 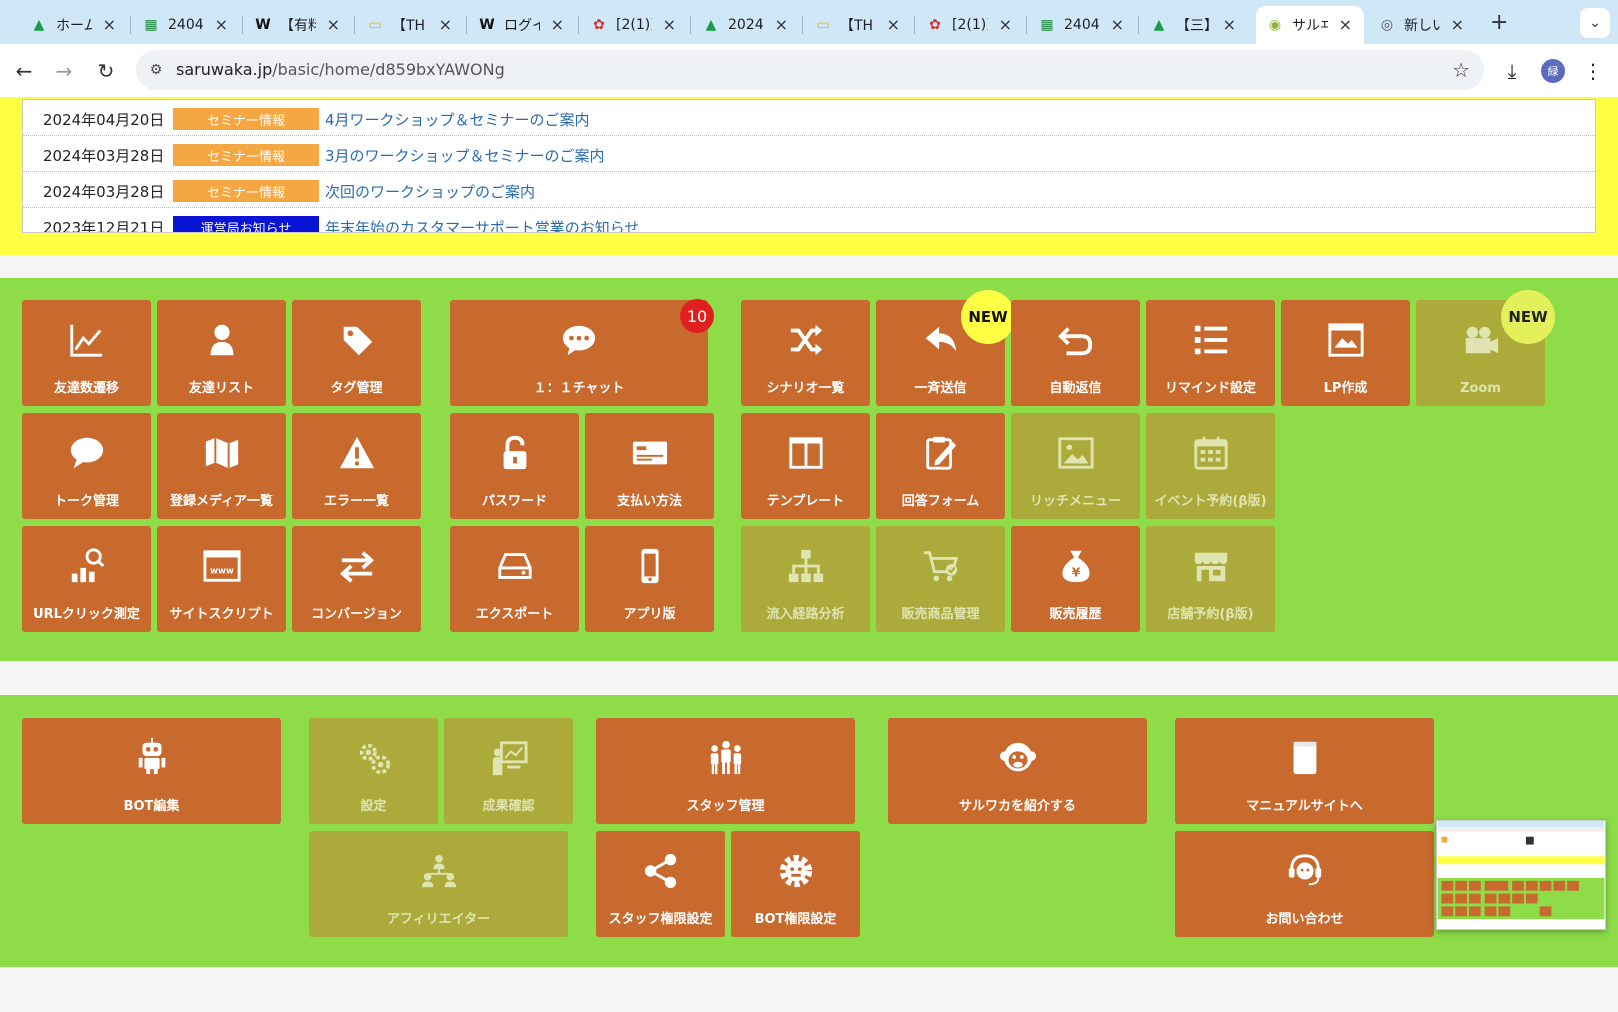 I want to click on bot-permission-button: BOT権限設定, so click(x=795, y=884).